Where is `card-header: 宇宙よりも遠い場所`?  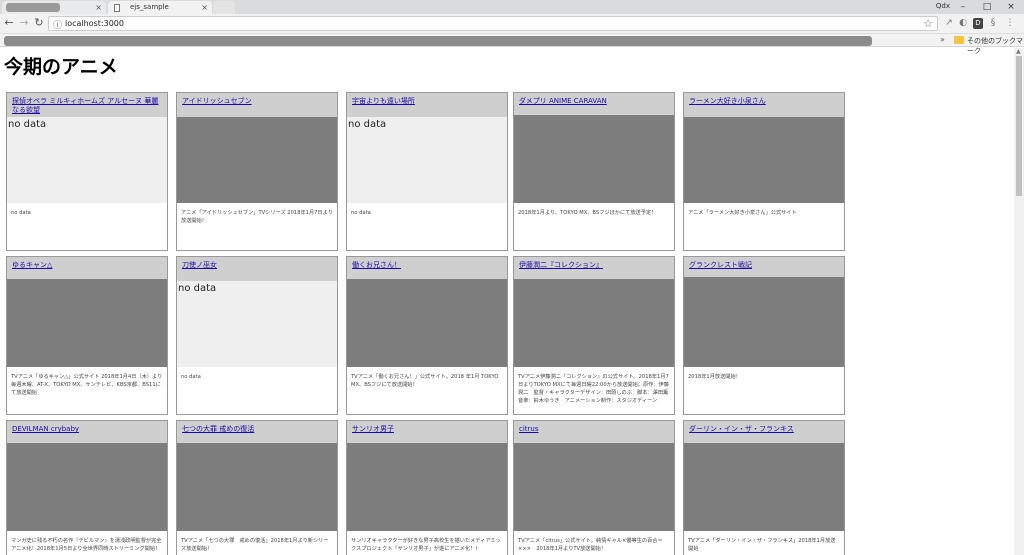
card-header: 宇宙よりも遠い場所 is located at coordinates (427, 105).